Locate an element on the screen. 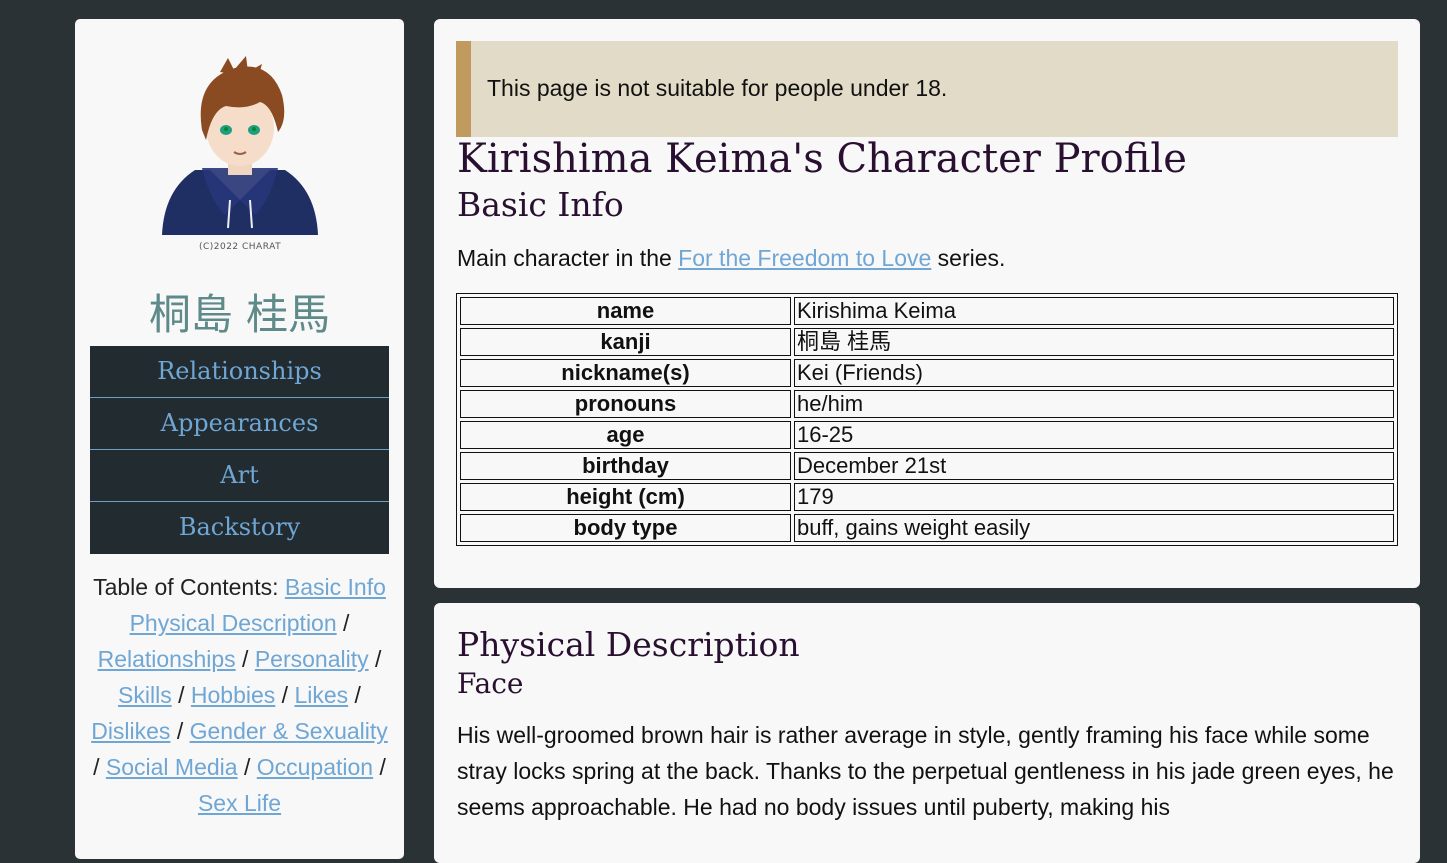  toc-link-gender-sexuality: Gender & Sexuality is located at coordinates (289, 731).